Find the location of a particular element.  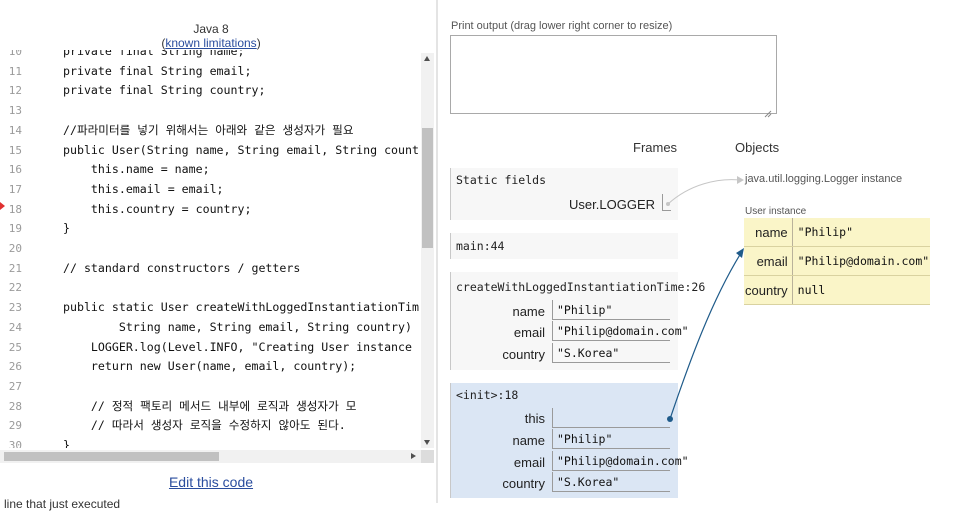

logger-arrowhead-icon is located at coordinates (740, 180).